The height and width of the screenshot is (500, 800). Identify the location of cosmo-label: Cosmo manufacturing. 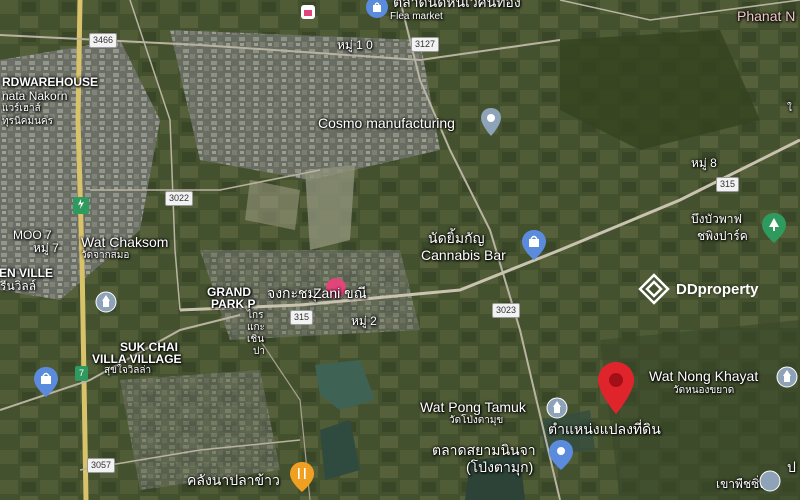
(386, 123).